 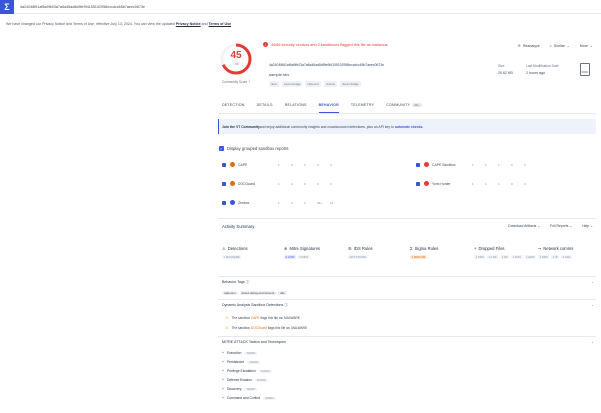 What do you see at coordinates (282, 293) in the screenshot?
I see `behavior-tag: idle` at bounding box center [282, 293].